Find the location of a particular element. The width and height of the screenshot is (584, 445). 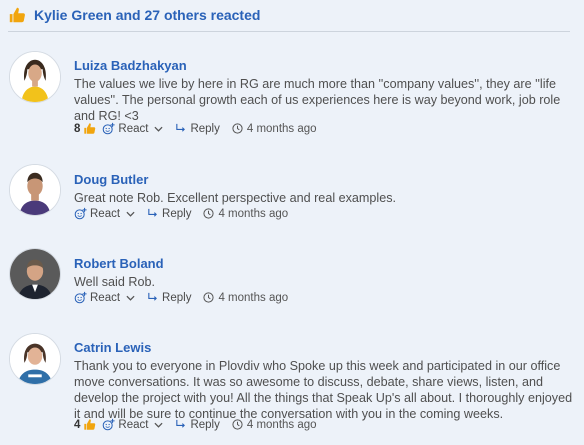

reaction-count: 8 is located at coordinates (77, 129).